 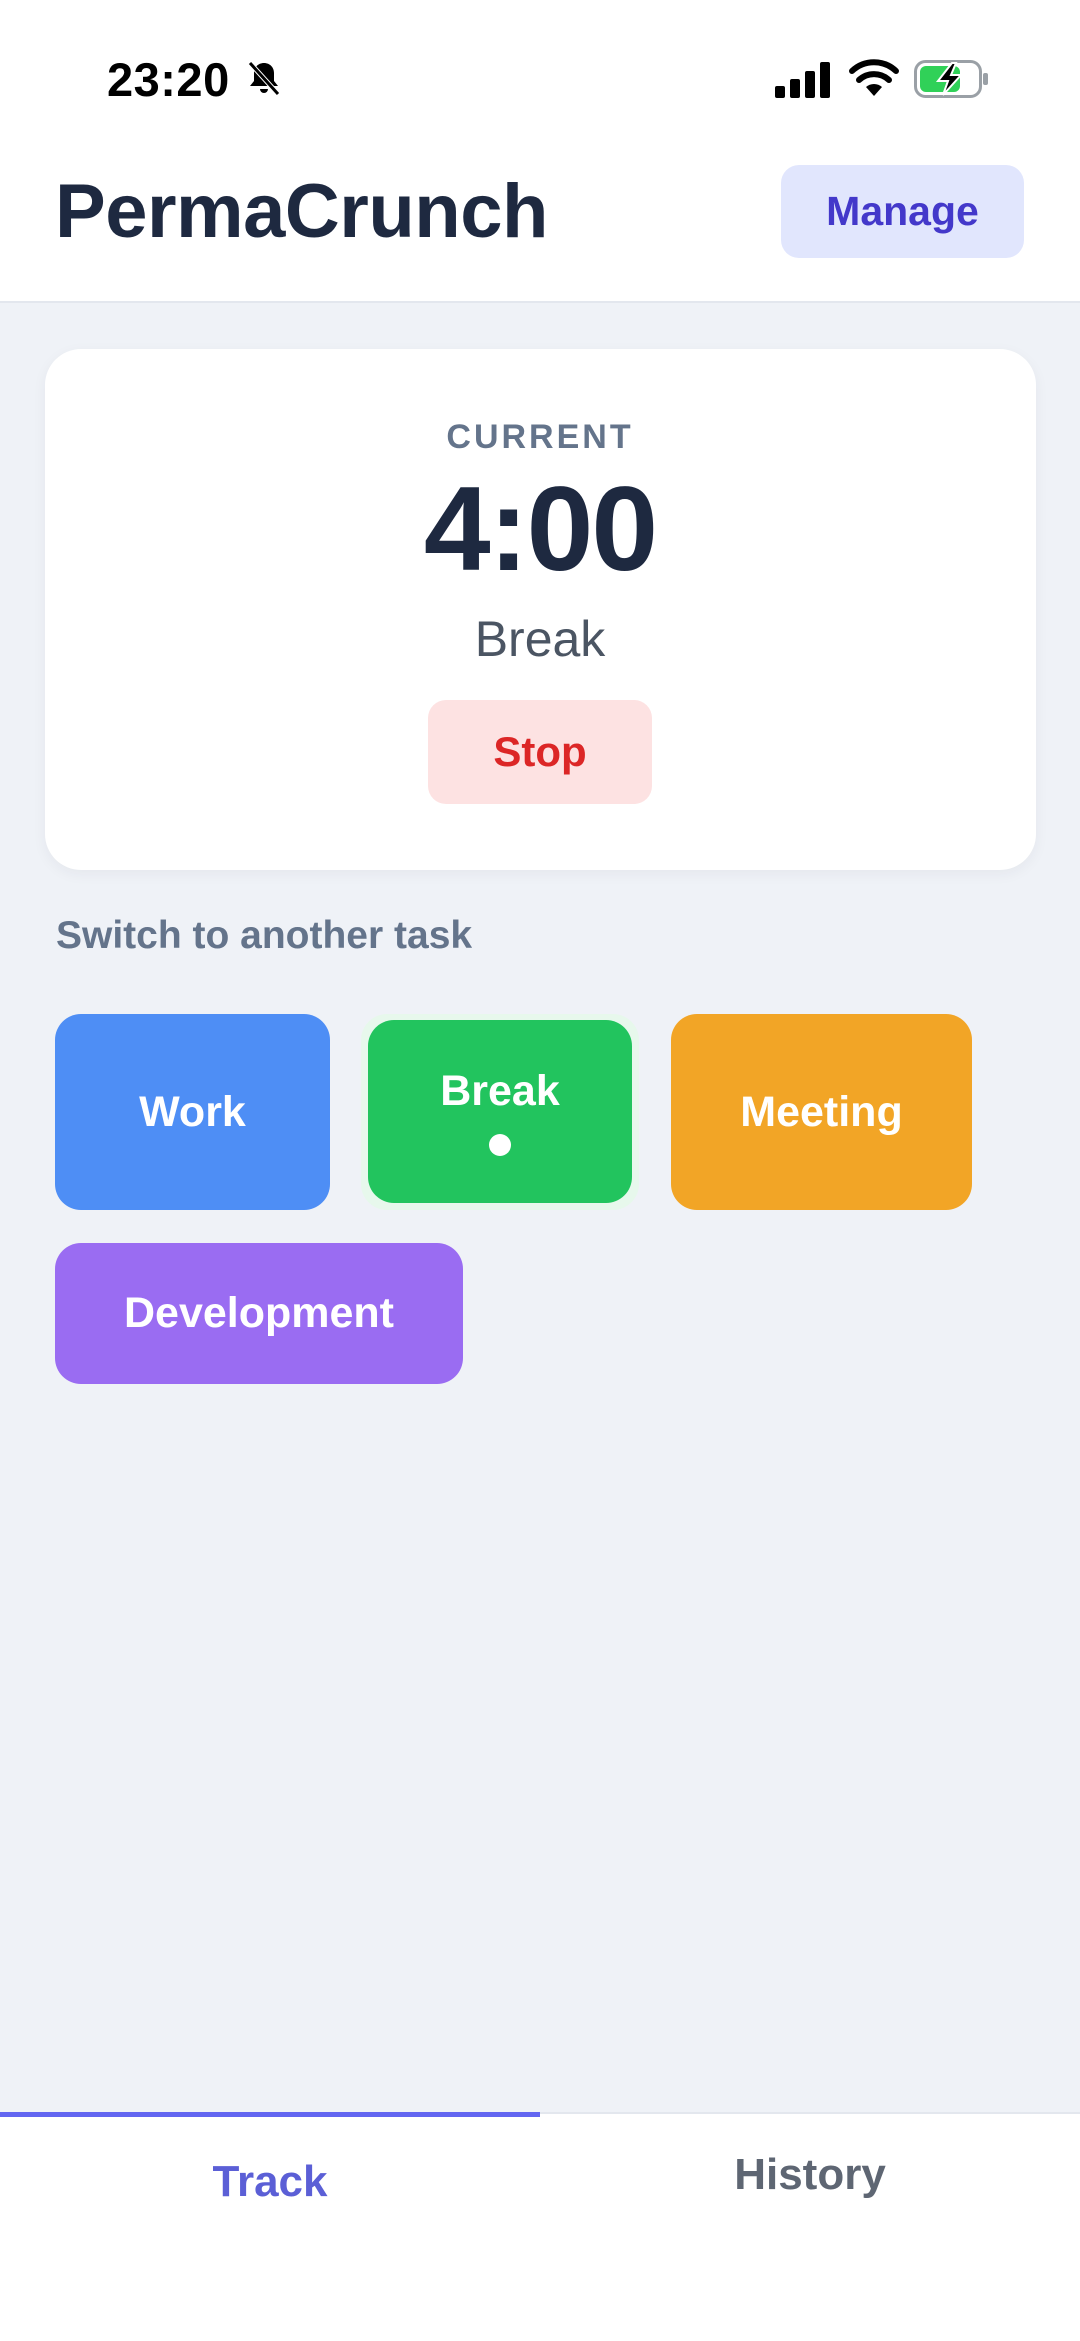 I want to click on task-tile-development: Development, so click(x=259, y=1313).